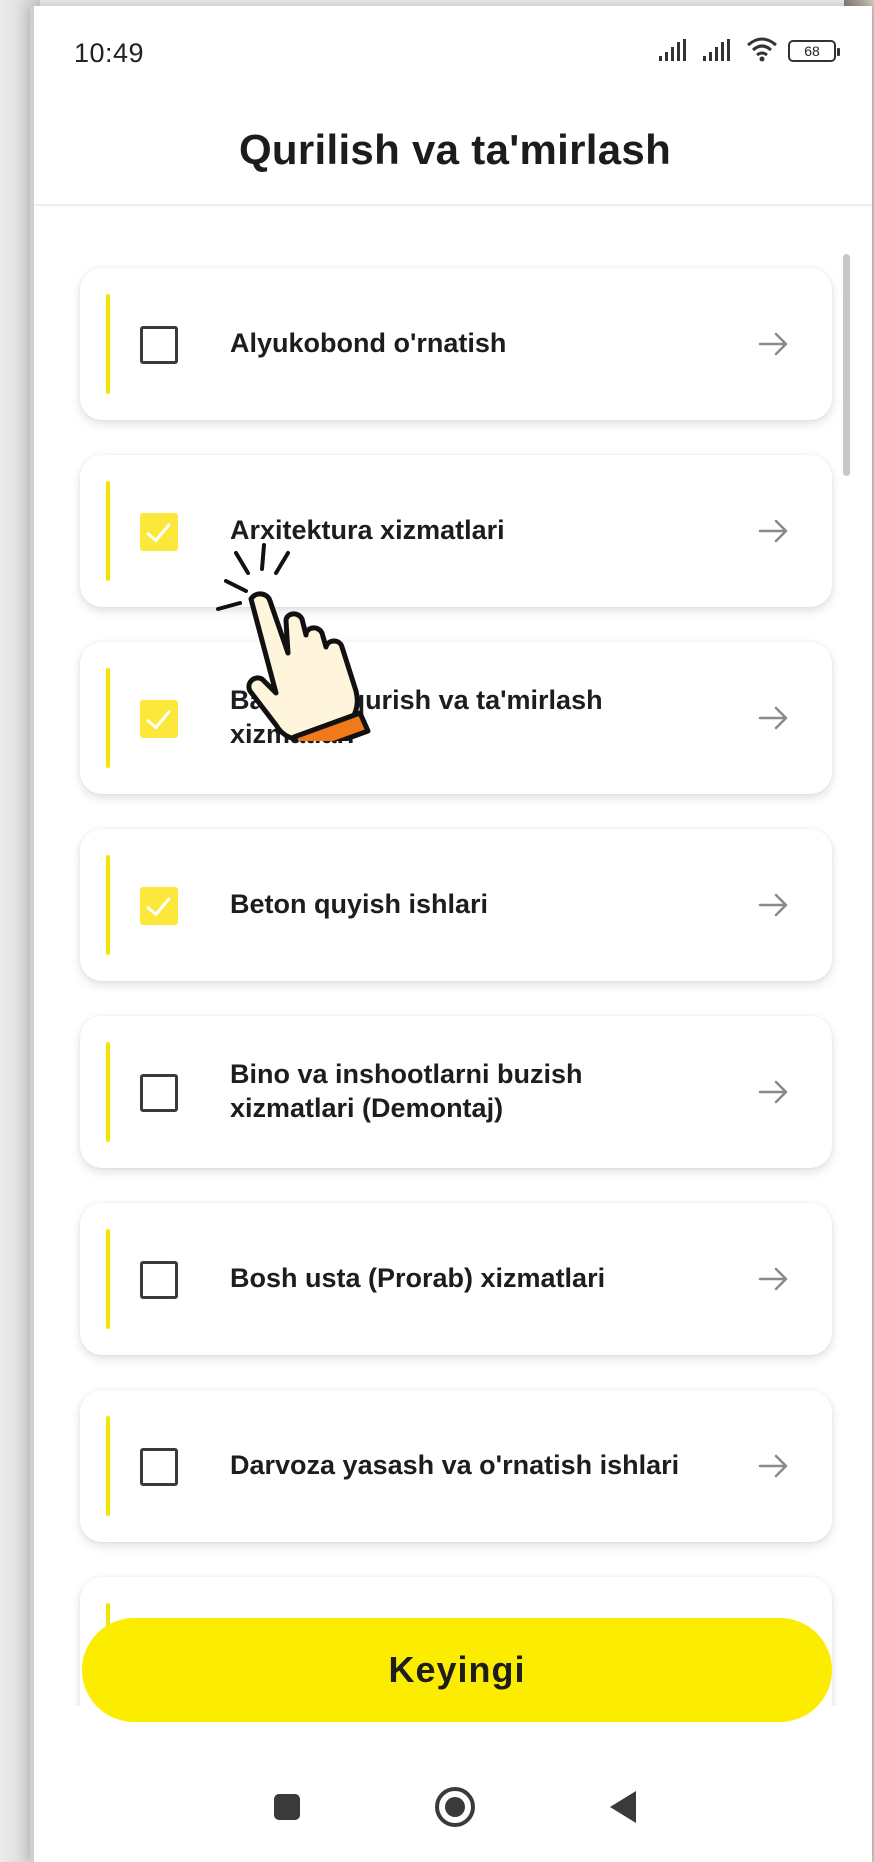  I want to click on service-label: Darvoza yasash va o'rnatish ishlari, so click(455, 1465).